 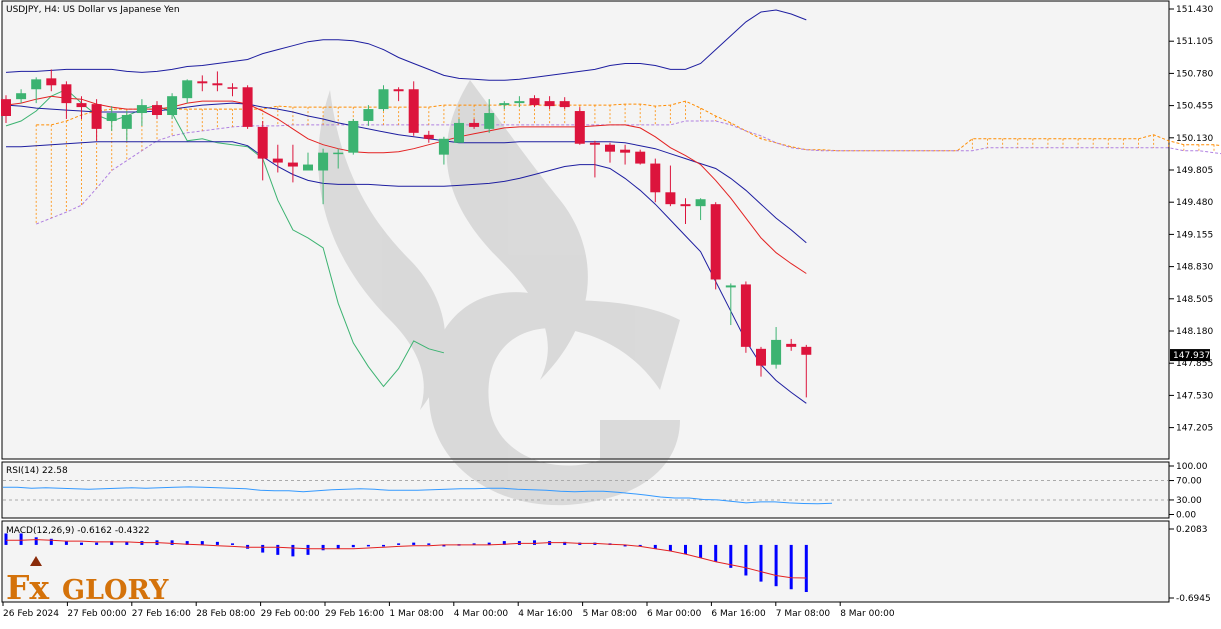 I want to click on rsi-tick-label: 70.00, so click(x=1189, y=482).